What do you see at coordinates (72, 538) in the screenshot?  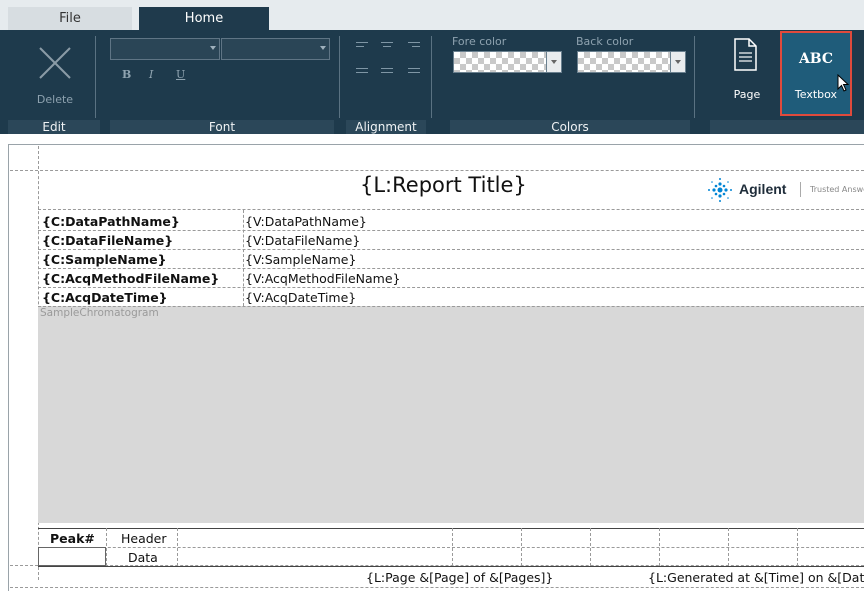 I see `peak-number-header: Peak#` at bounding box center [72, 538].